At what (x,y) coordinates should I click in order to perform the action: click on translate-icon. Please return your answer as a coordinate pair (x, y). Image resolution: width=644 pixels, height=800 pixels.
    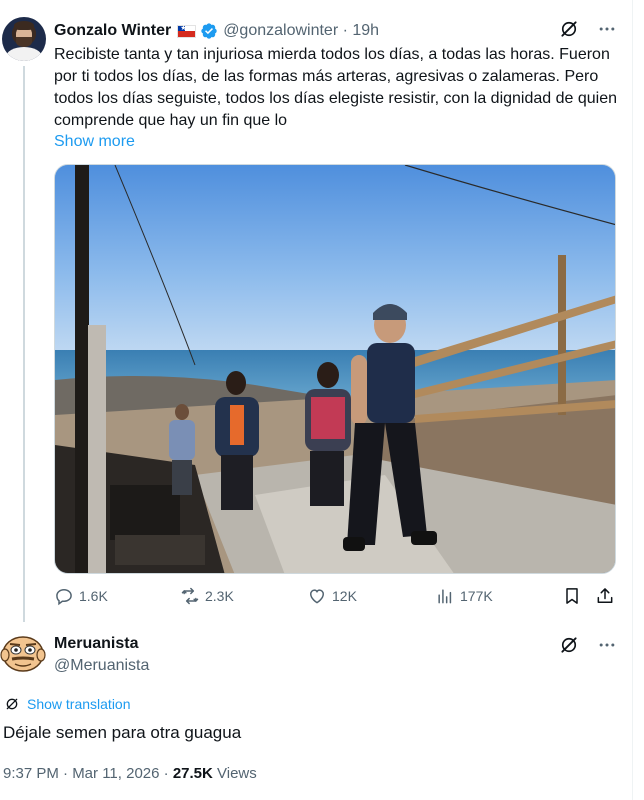
    Looking at the image, I should click on (12, 704).